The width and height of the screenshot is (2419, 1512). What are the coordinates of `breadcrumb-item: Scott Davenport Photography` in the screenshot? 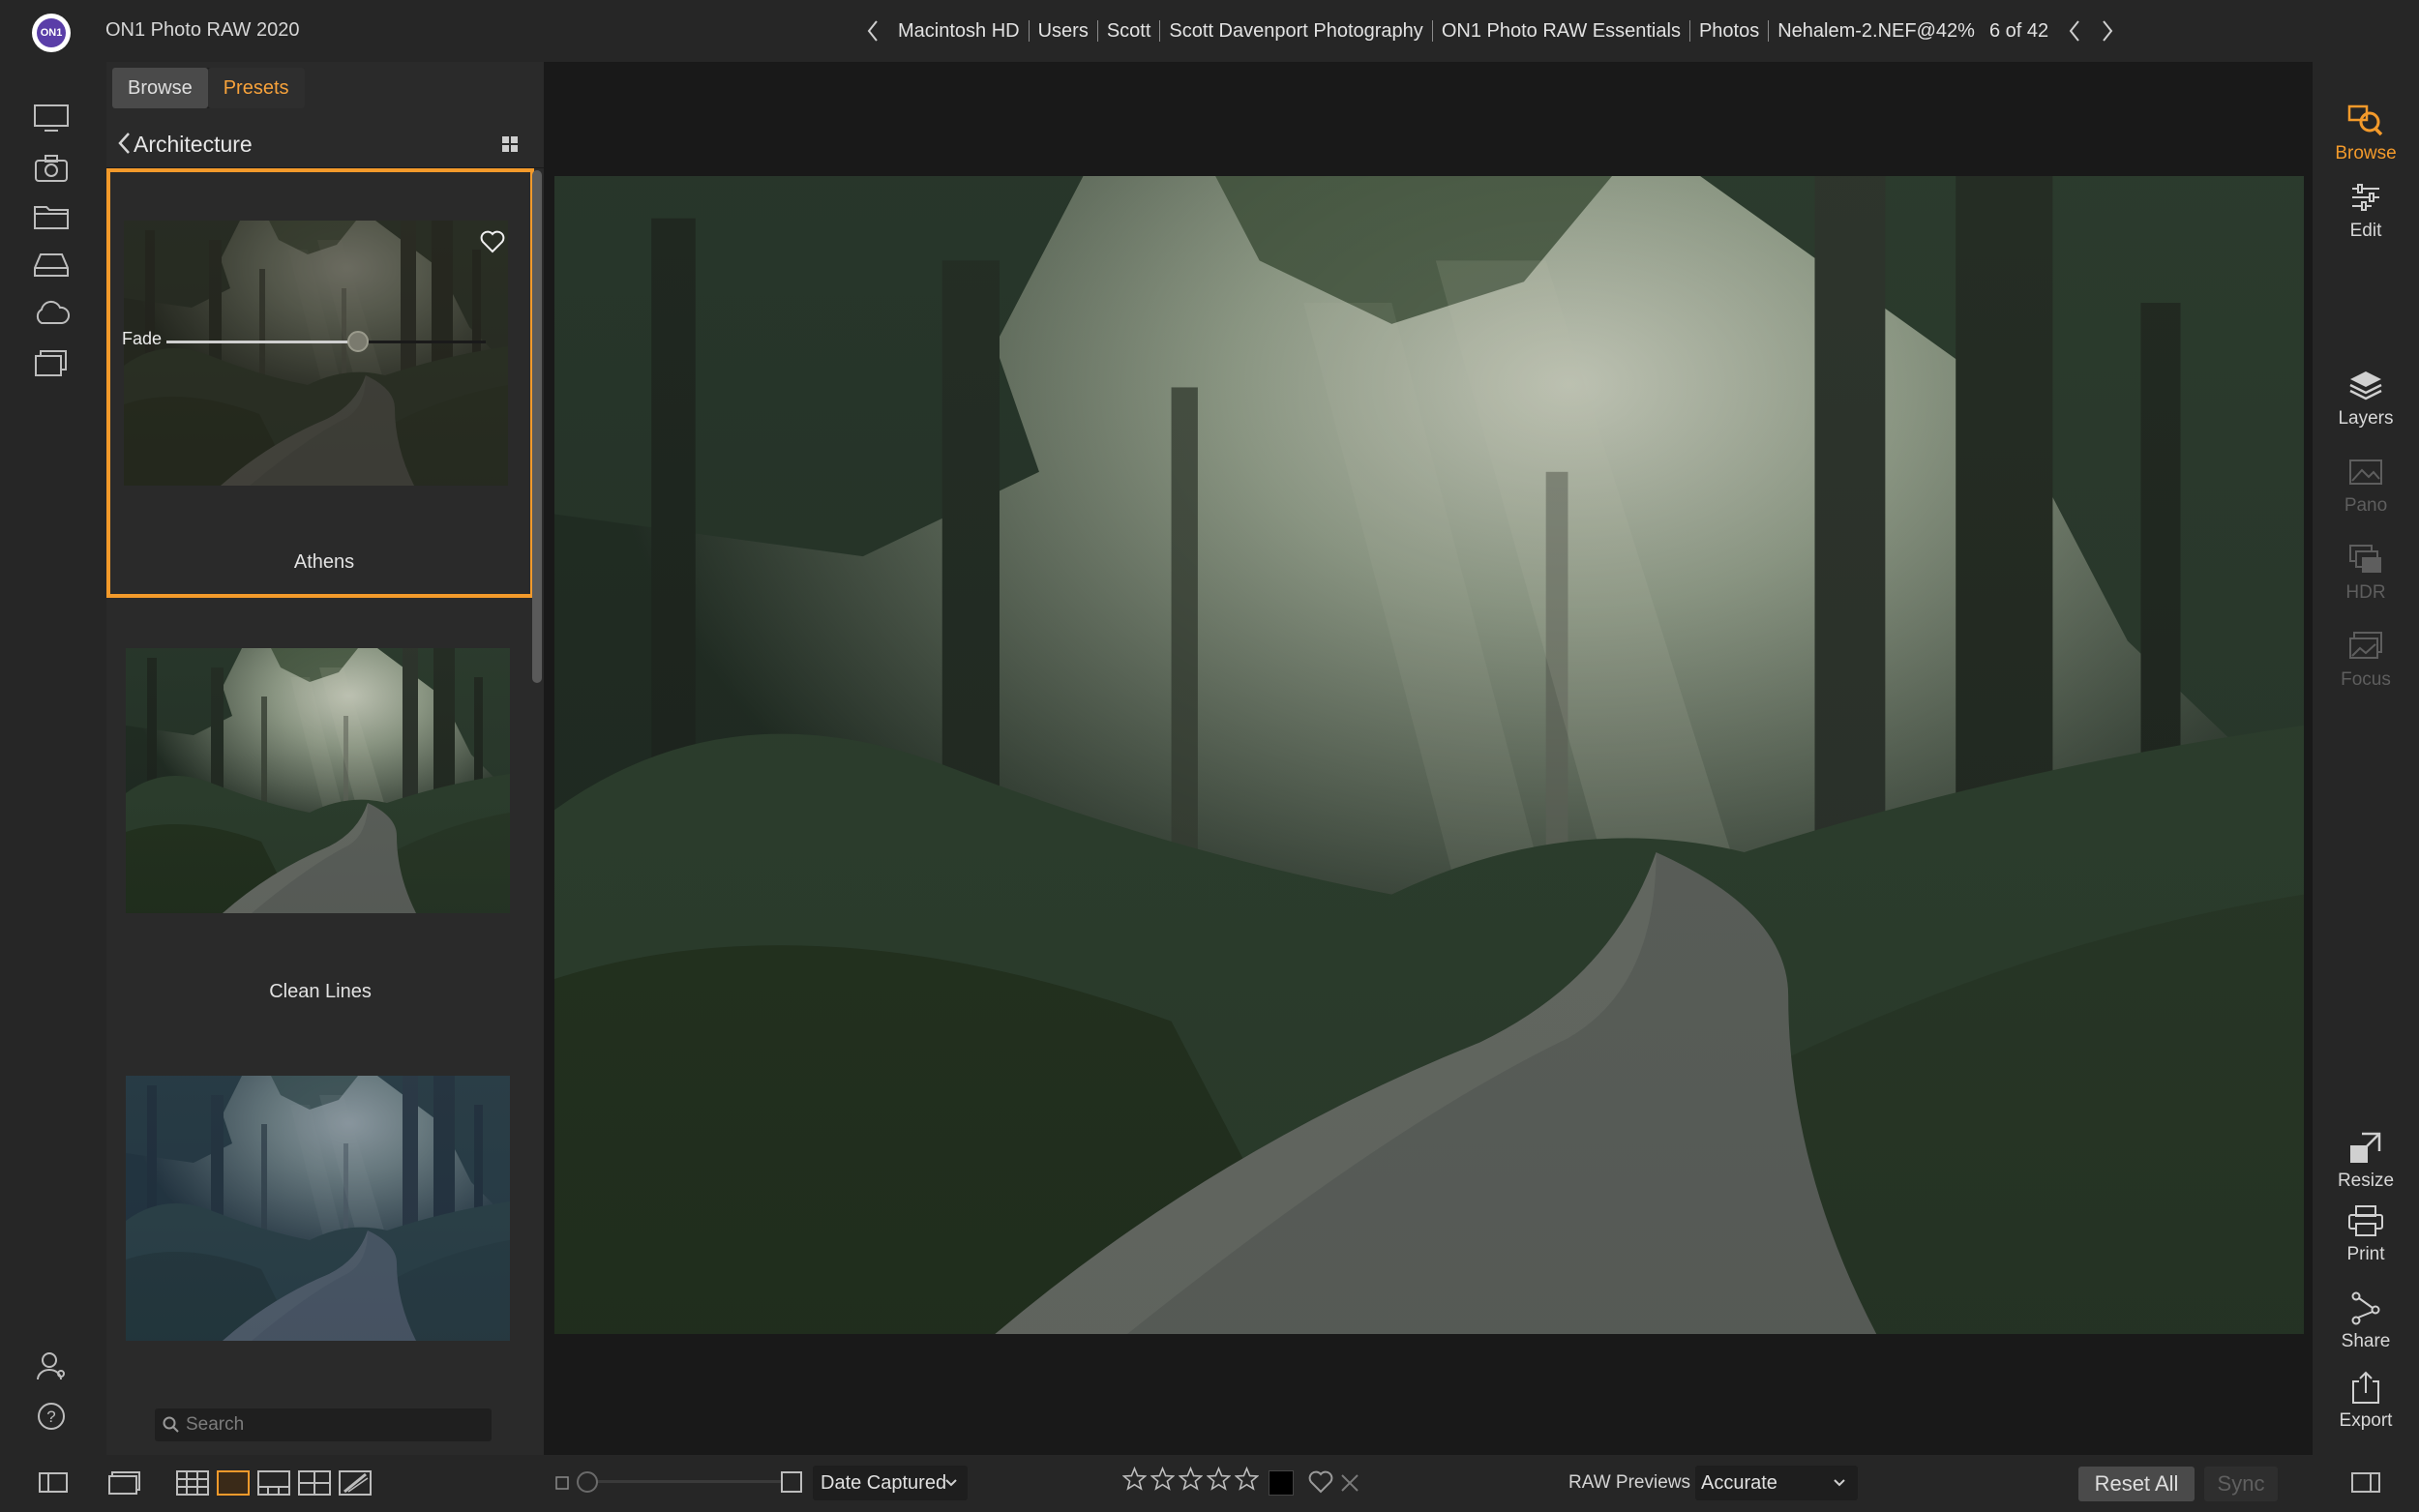 It's located at (1296, 31).